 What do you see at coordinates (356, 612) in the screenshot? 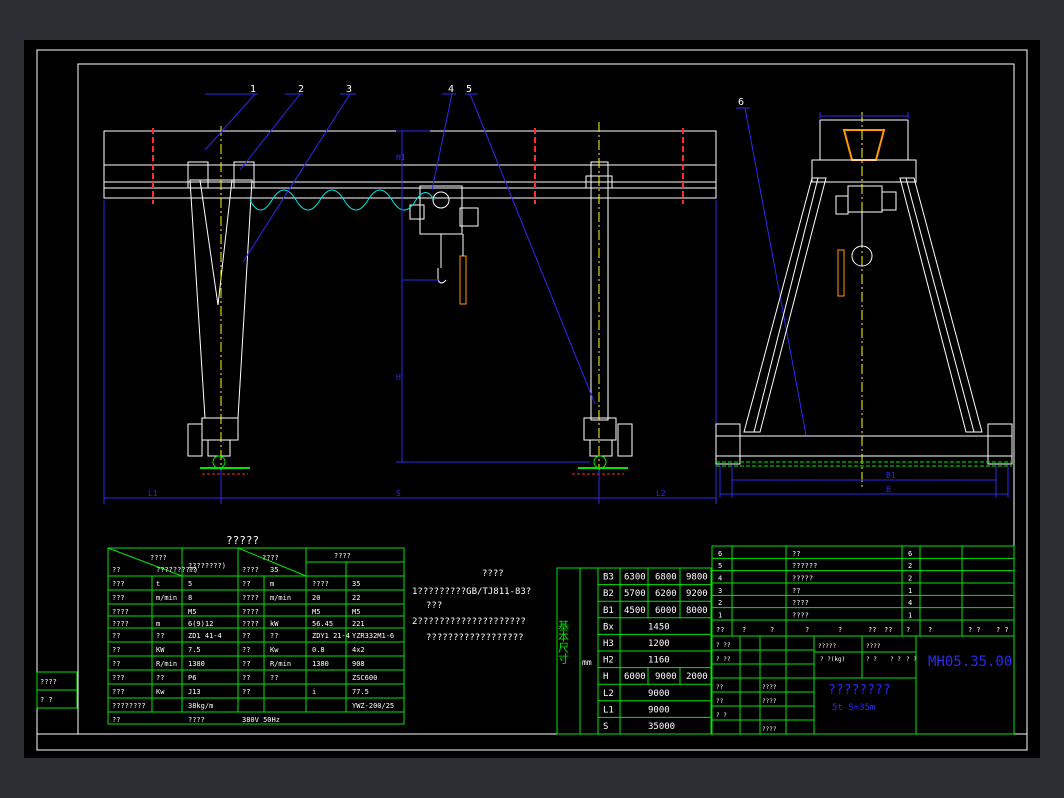
I see `spec-cell: M5` at bounding box center [356, 612].